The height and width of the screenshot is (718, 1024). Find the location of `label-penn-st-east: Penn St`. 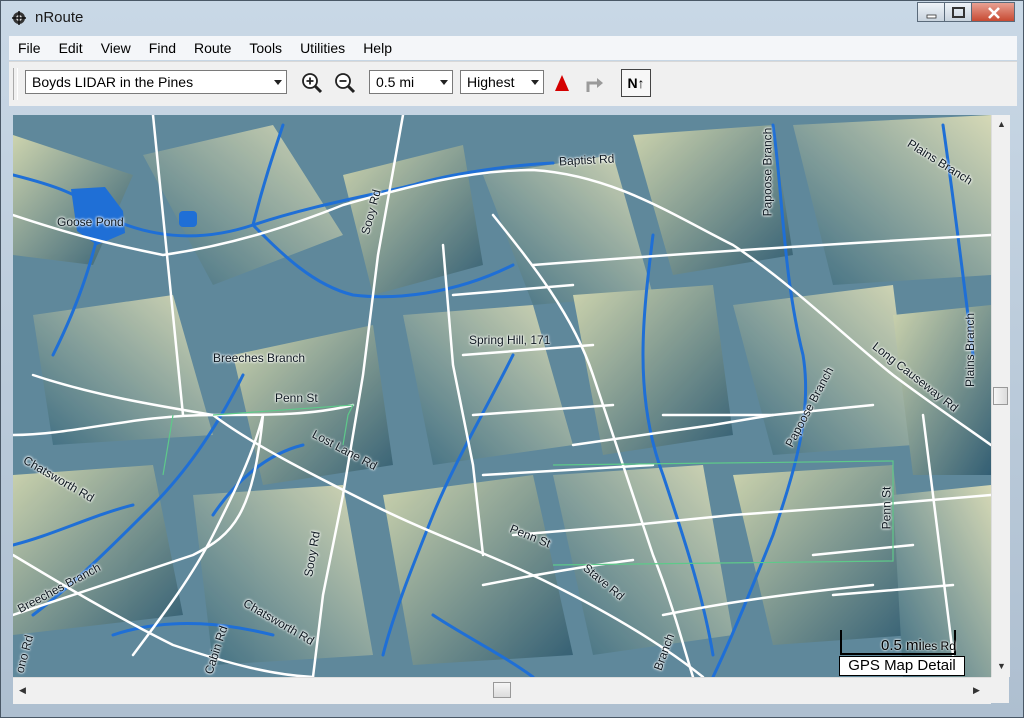

label-penn-st-east: Penn St is located at coordinates (886, 508).